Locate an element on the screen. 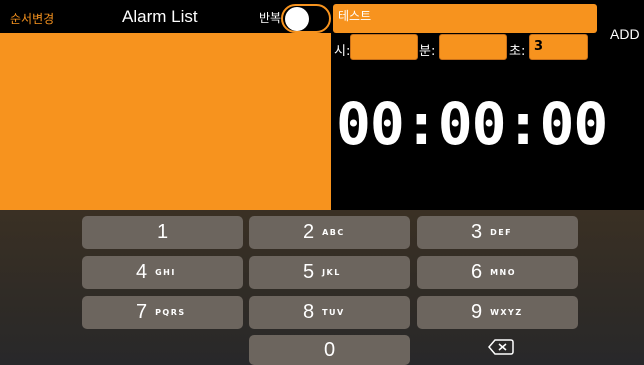 The width and height of the screenshot is (644, 365). key-digit: 1 is located at coordinates (162, 232).